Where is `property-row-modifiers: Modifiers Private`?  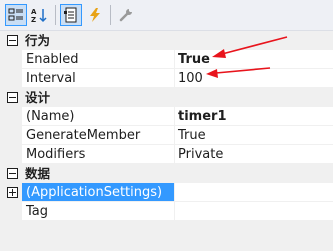
property-row-modifiers: Modifiers Private is located at coordinates (166, 154).